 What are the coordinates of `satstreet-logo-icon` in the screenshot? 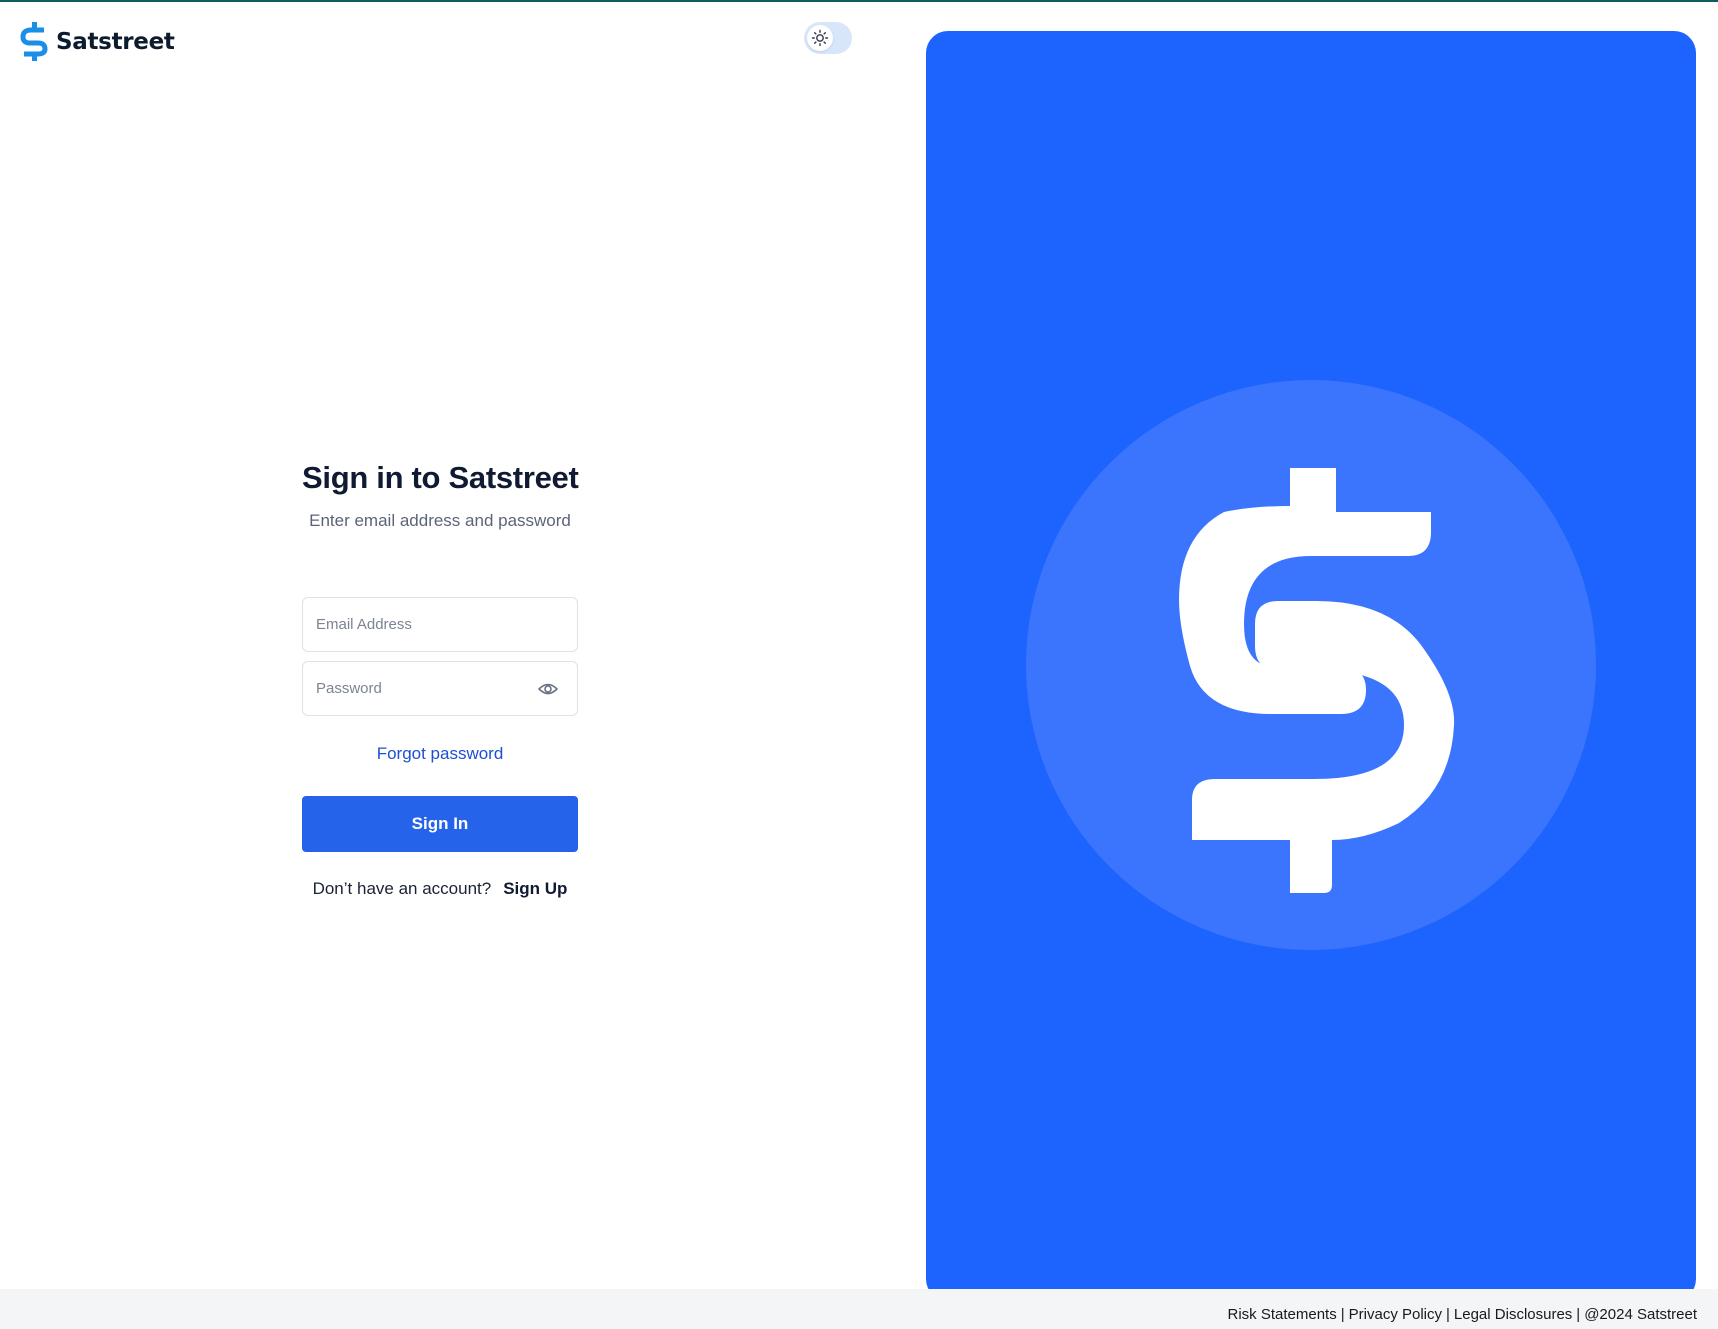 It's located at (34, 41).